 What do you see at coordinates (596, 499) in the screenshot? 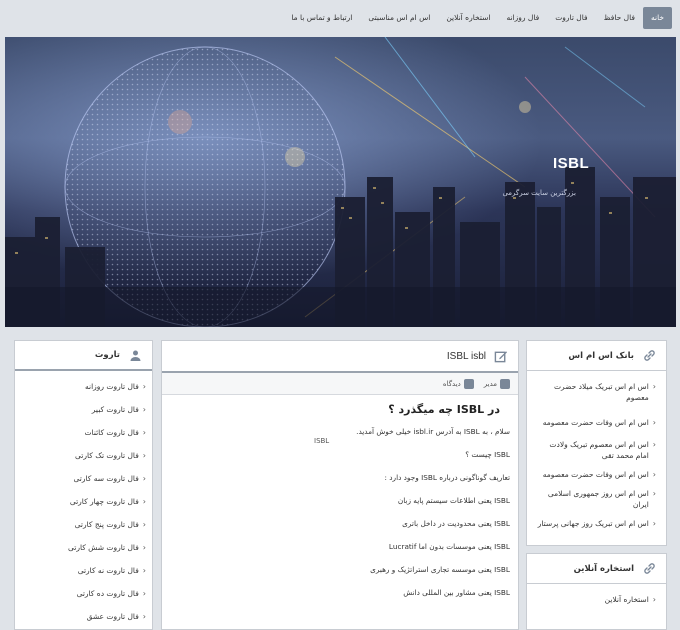
I see `sms-item: ‹ اس ام اس روز جمهوری اسلامی ایران` at bounding box center [596, 499].